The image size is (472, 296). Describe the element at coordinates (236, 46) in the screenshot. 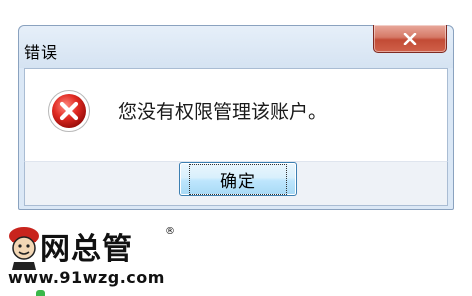

I see `title-bar: 错误` at that location.